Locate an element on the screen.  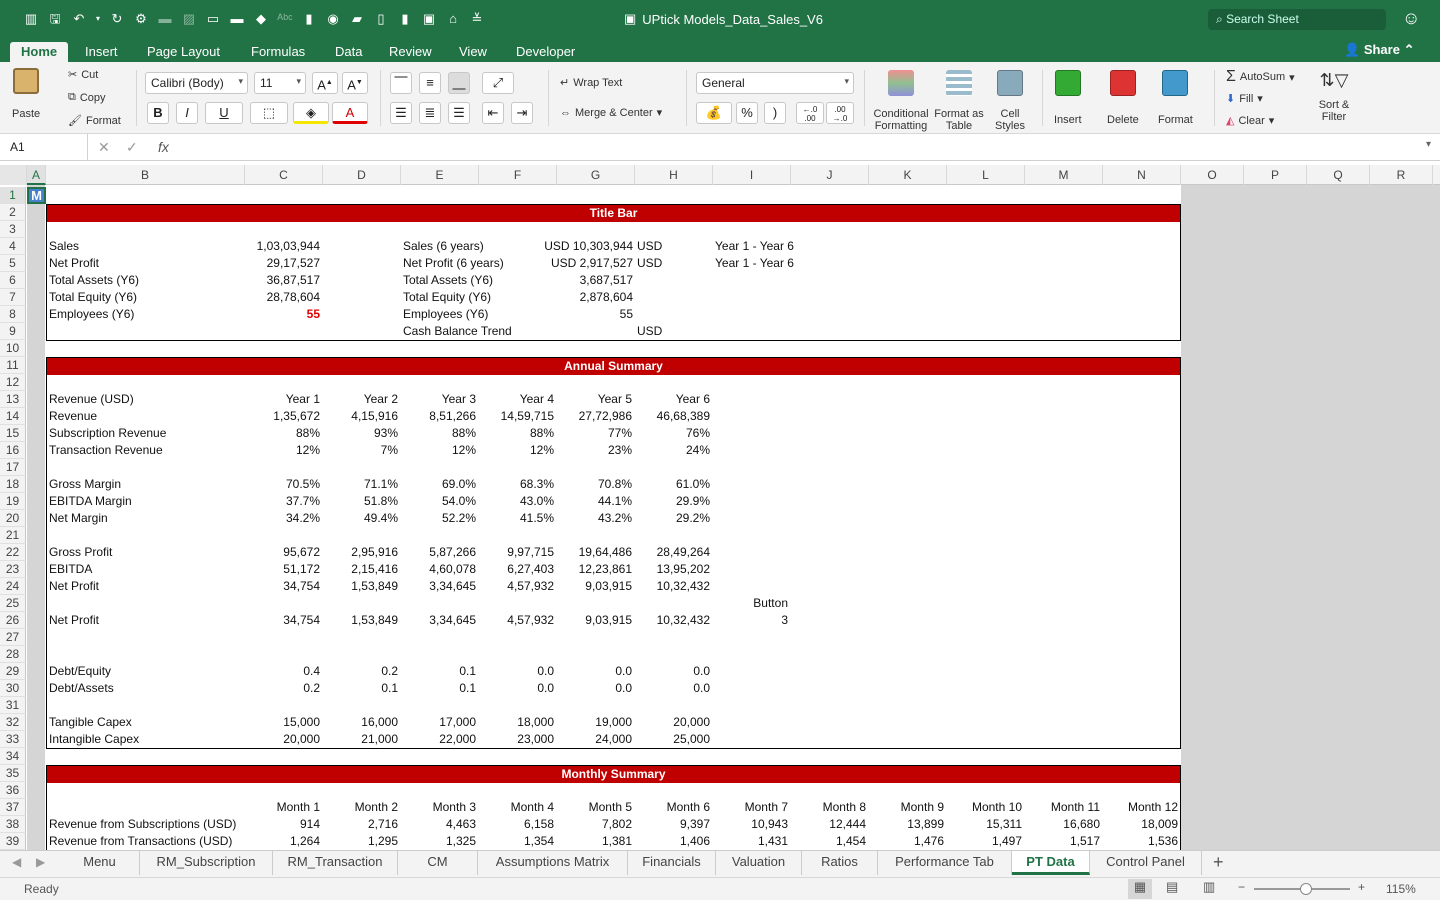
toolbar-icon-1: ▬ is located at coordinates (165, 19).